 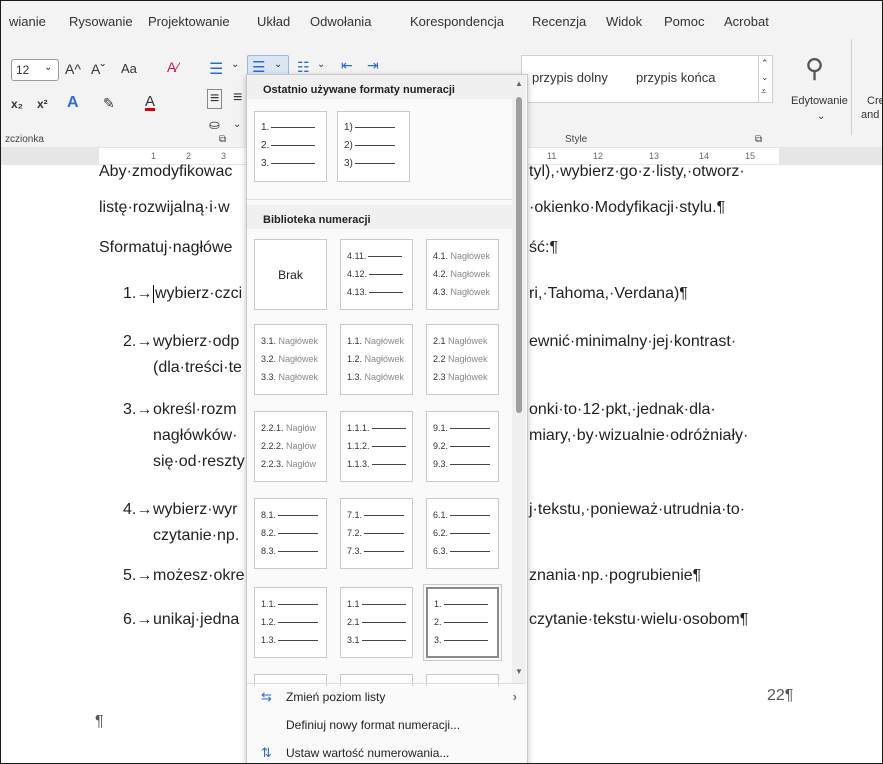 I want to click on tile-number: 1.1.2., so click(x=358, y=446).